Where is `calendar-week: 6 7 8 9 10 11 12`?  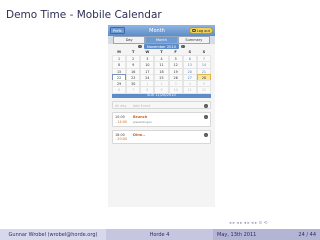
calendar-week: 6 7 8 9 10 11 12 is located at coordinates (161, 90).